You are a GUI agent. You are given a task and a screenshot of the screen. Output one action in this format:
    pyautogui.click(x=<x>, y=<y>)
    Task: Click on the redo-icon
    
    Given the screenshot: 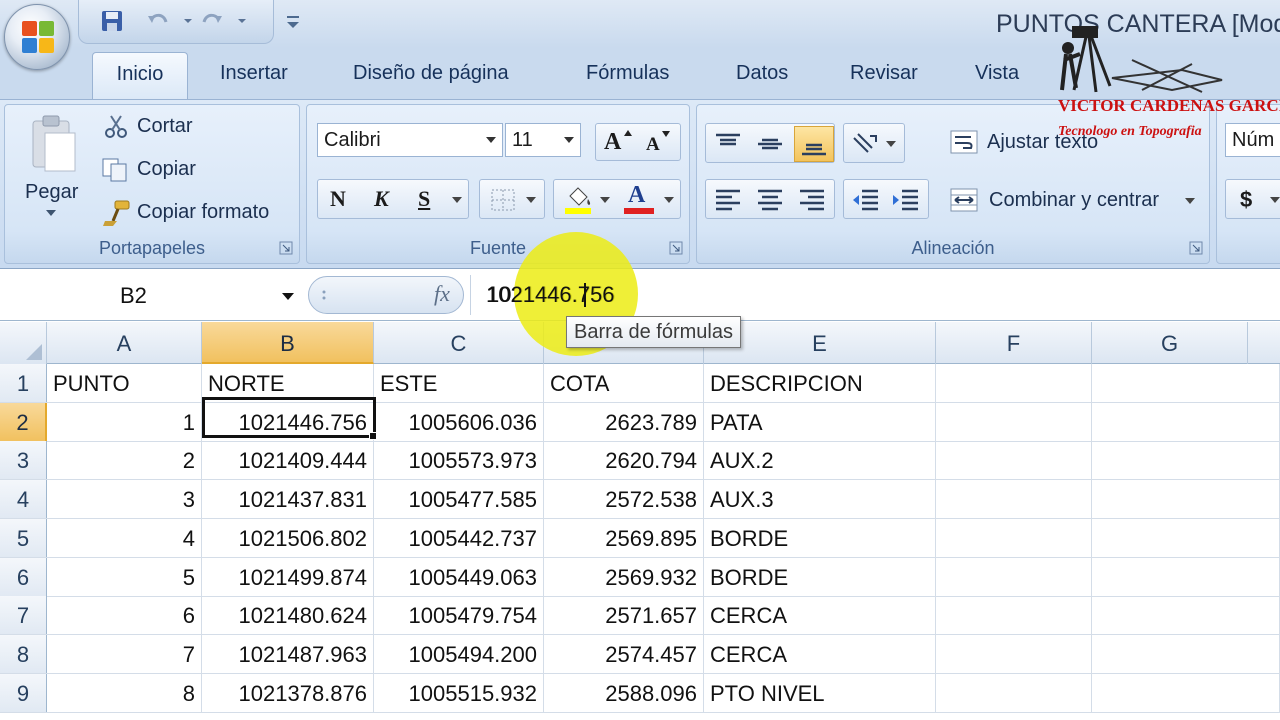 What is the action you would take?
    pyautogui.click(x=212, y=21)
    